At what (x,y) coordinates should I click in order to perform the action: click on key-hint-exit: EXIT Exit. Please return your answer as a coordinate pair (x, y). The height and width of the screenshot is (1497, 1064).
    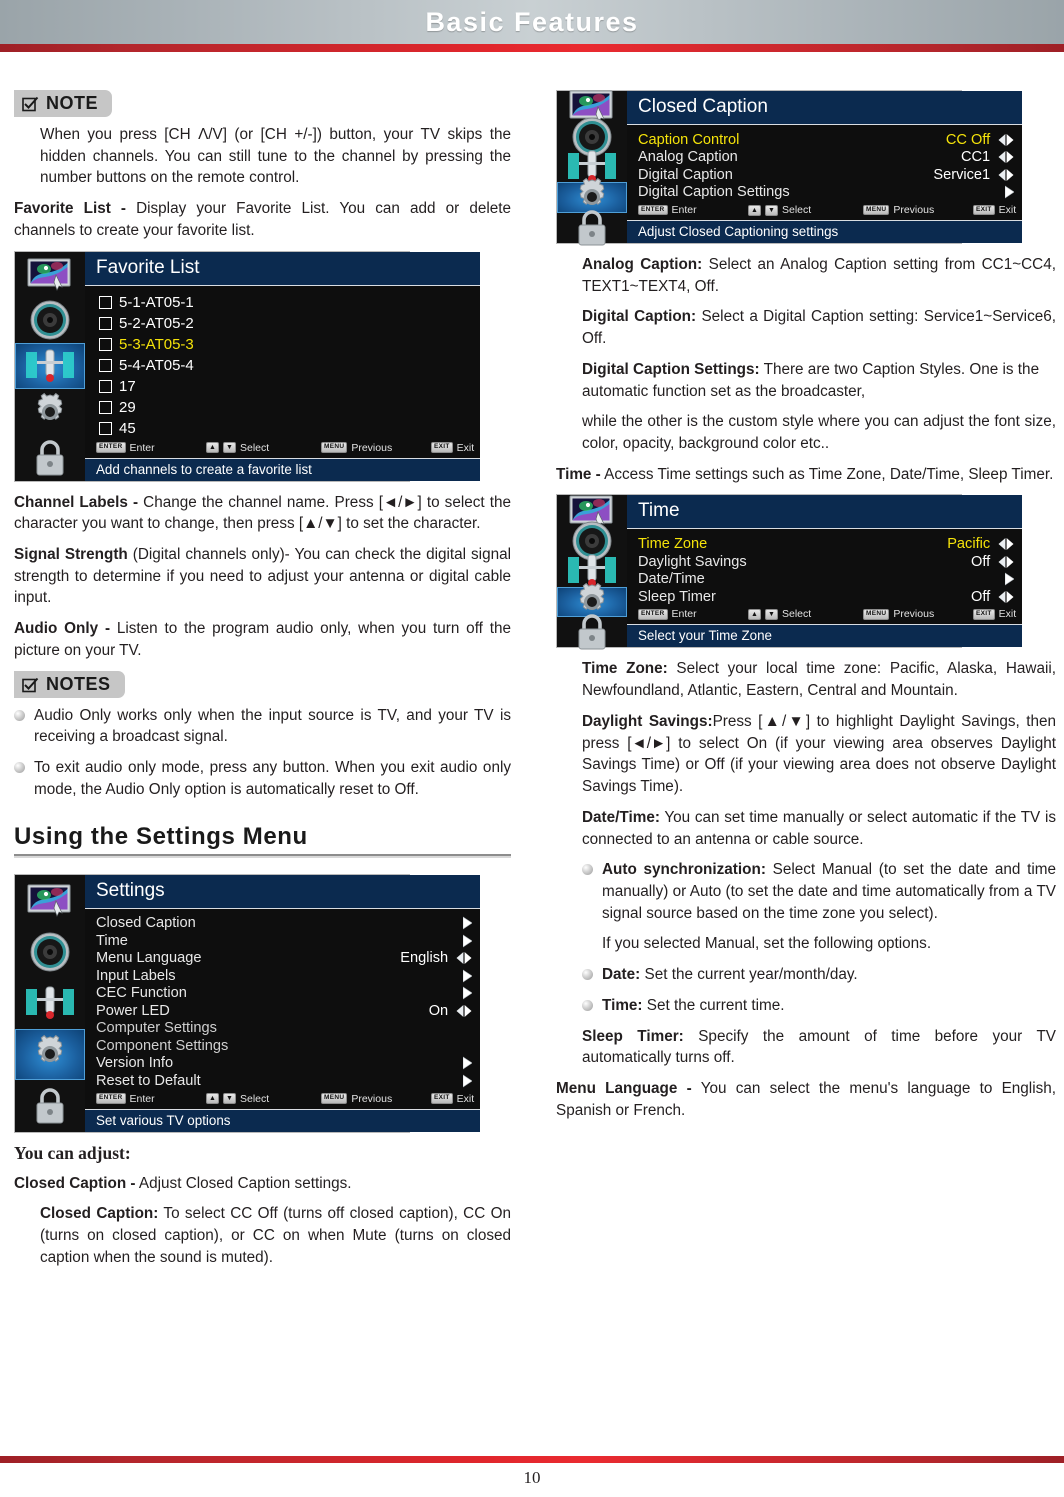
    Looking at the image, I should click on (994, 210).